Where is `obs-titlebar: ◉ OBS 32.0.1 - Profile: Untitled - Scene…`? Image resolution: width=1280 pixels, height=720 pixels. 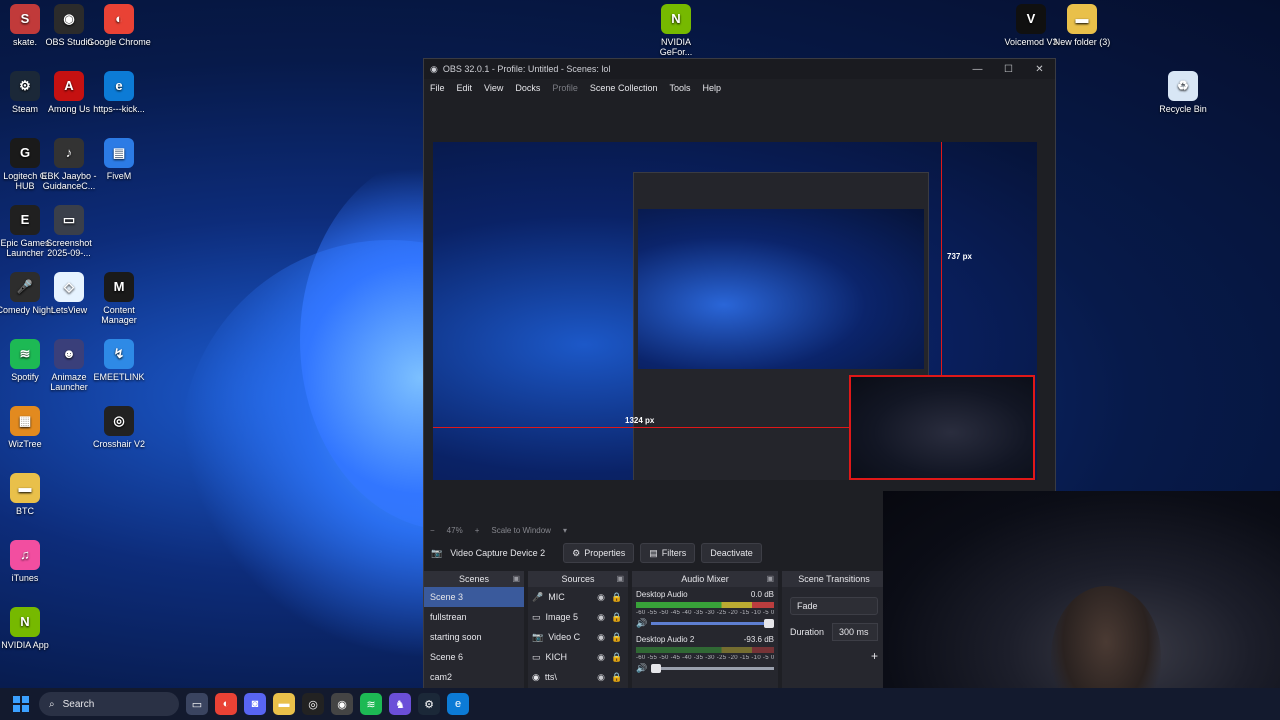 obs-titlebar: ◉ OBS 32.0.1 - Profile: Untitled - Scene… is located at coordinates (739, 69).